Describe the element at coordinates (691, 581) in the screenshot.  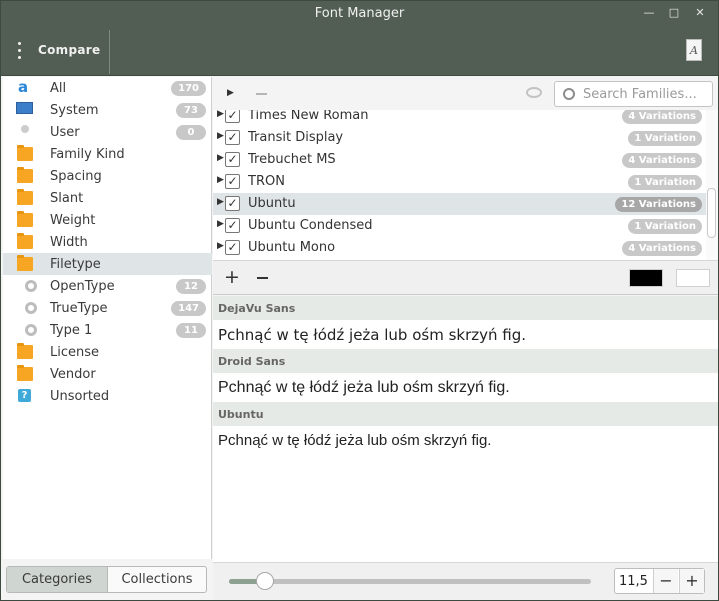
I see `increase-size-button: +` at that location.